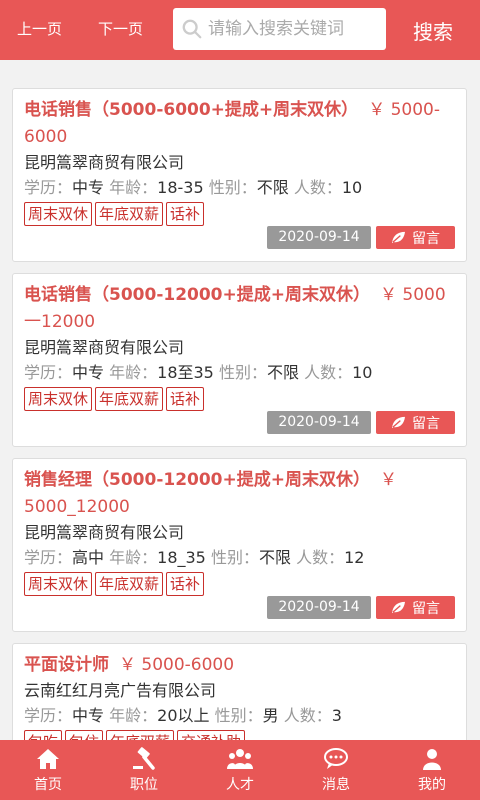 The image size is (480, 800). Describe the element at coordinates (239, 494) in the screenshot. I see `job-title-row: 销售经理（5000-12000+提成+周末双休） ￥ 5000_12000` at that location.